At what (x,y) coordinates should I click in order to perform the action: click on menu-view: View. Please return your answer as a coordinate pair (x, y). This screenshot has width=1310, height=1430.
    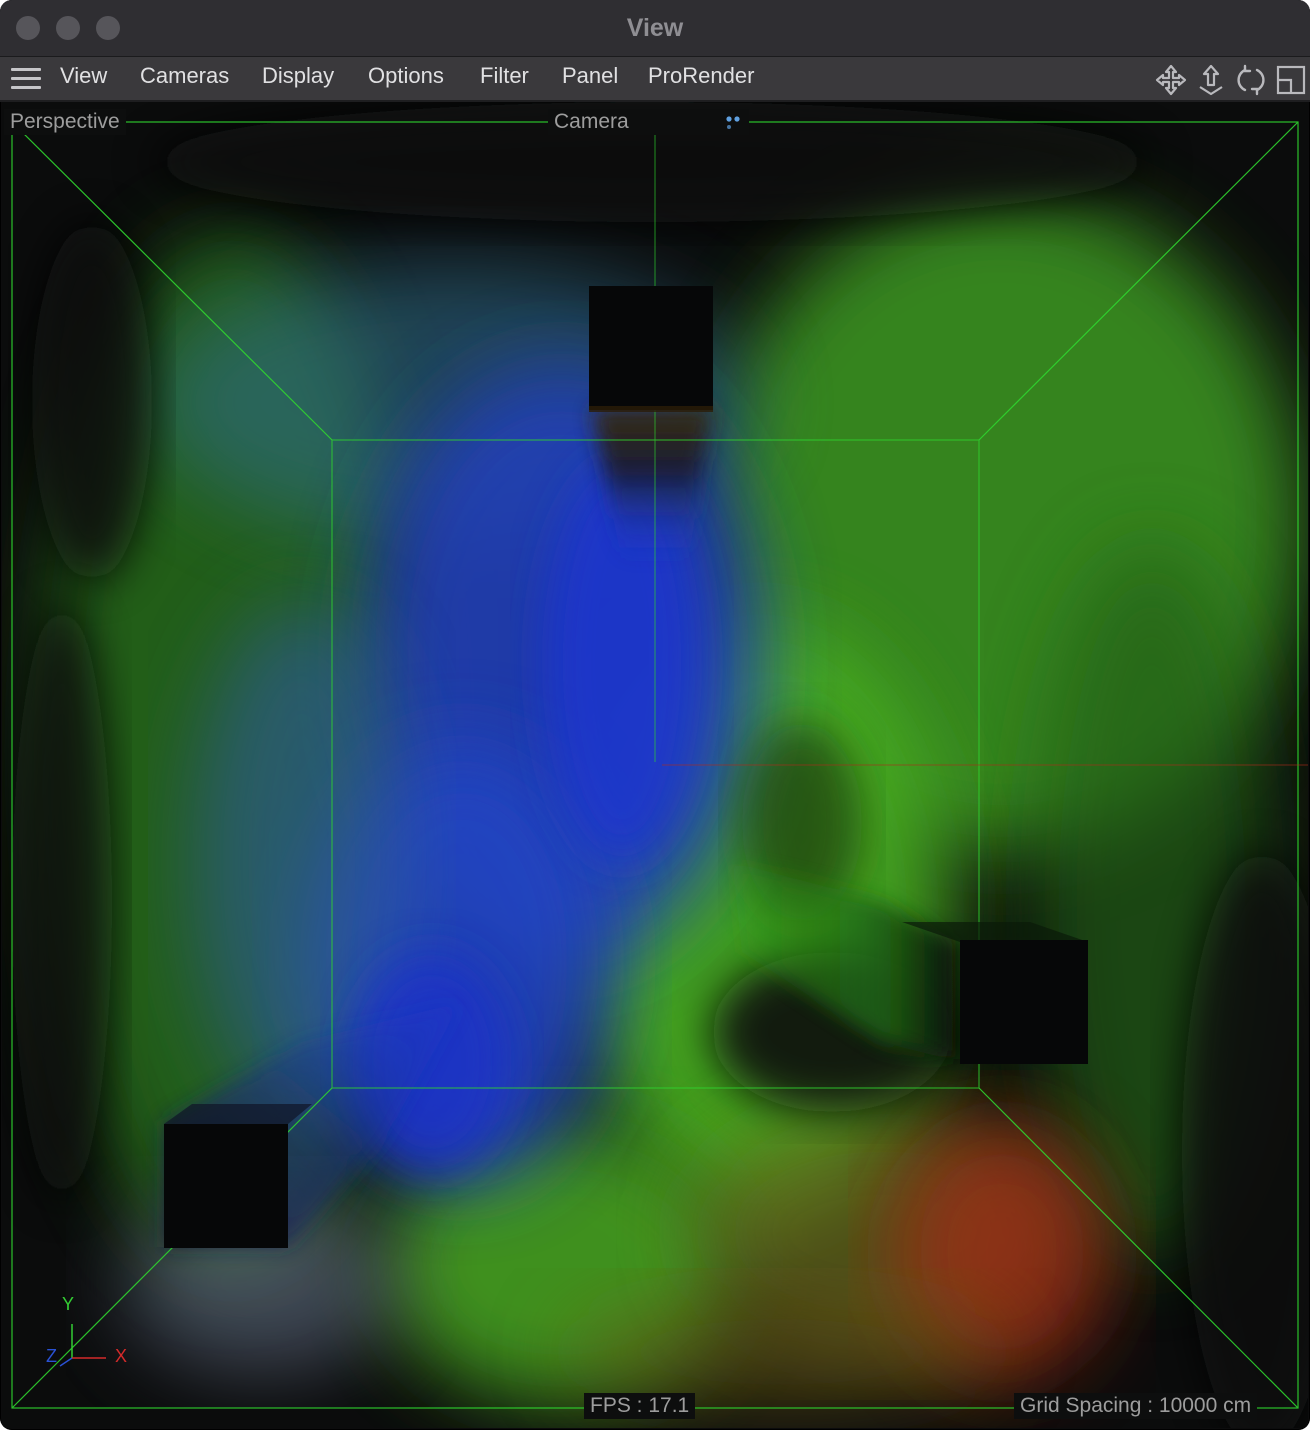
    Looking at the image, I should click on (83, 78).